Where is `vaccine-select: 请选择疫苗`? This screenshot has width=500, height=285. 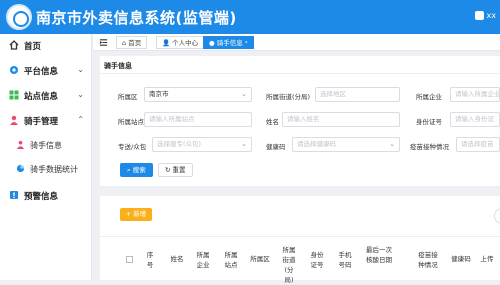
vaccine-select: 请选择疫苗 is located at coordinates (478, 144).